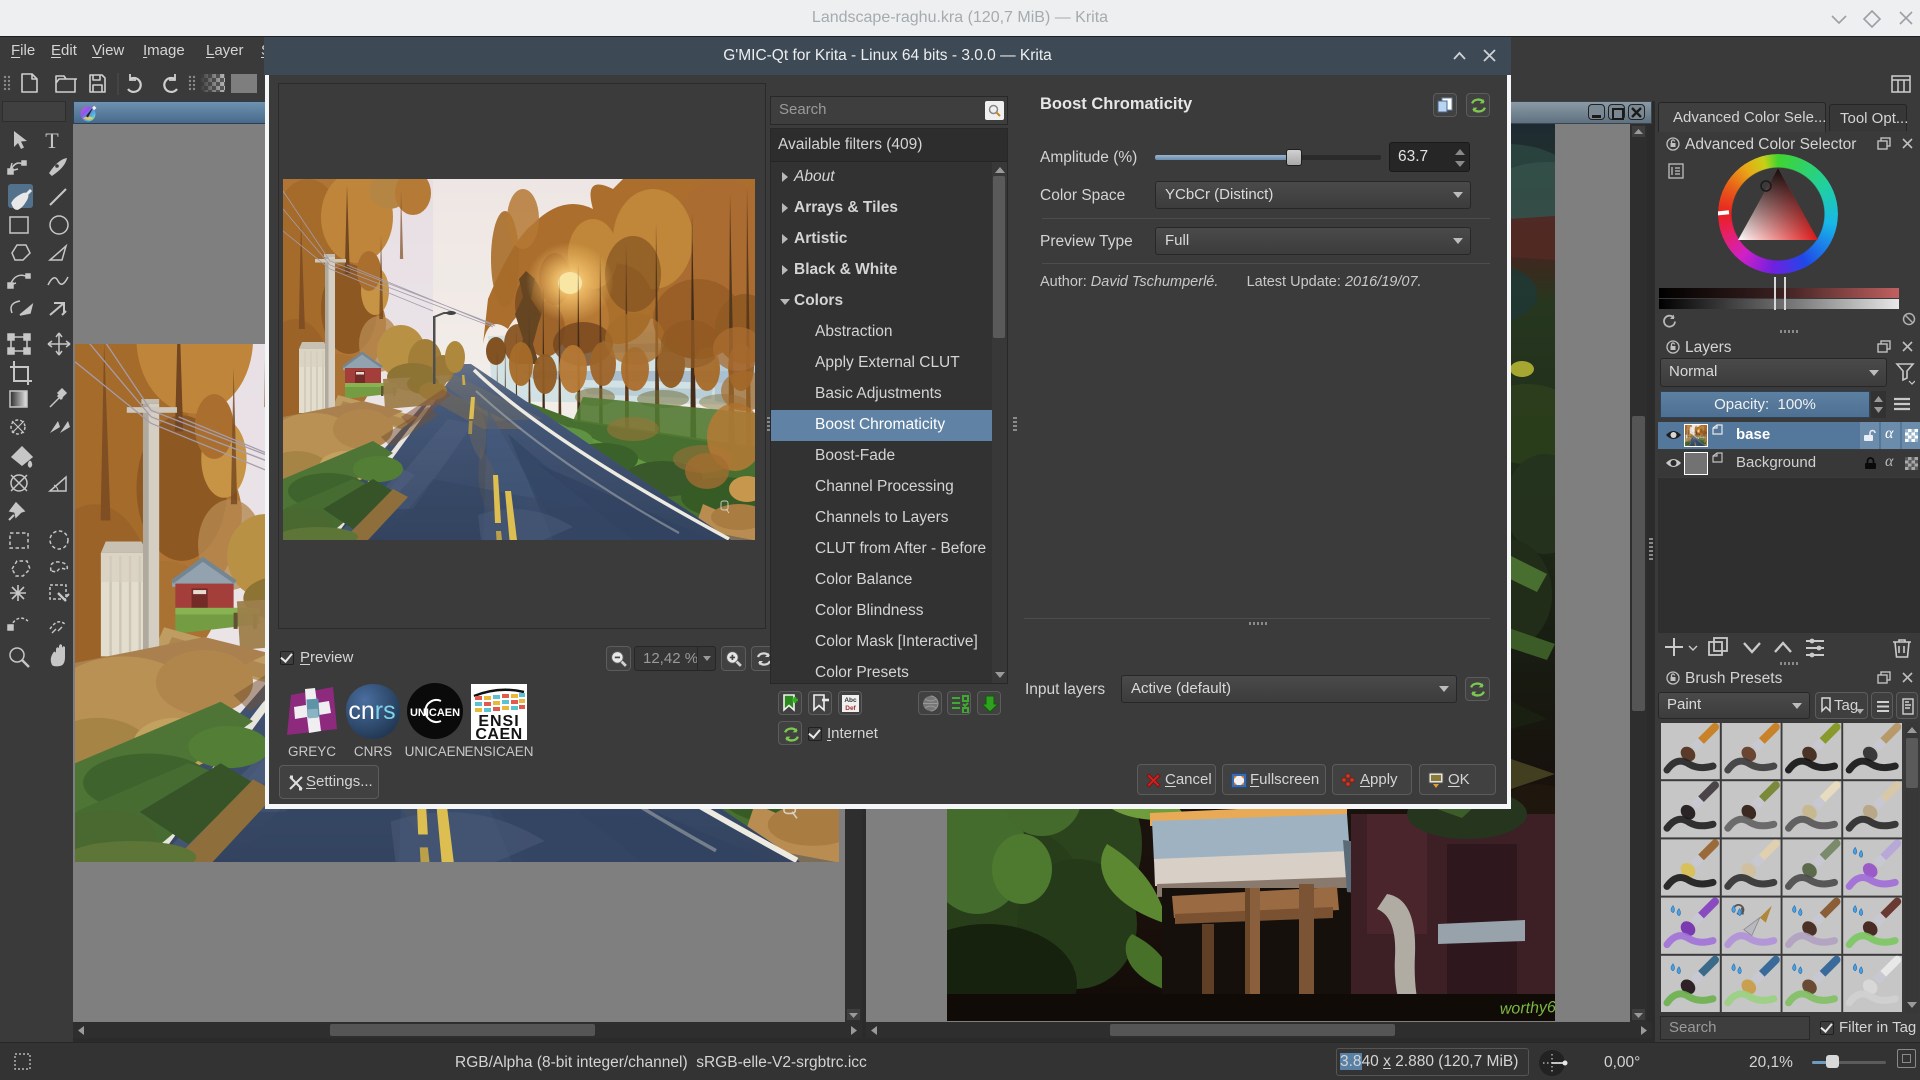  I want to click on svg-text: CNRS, so click(373, 751).